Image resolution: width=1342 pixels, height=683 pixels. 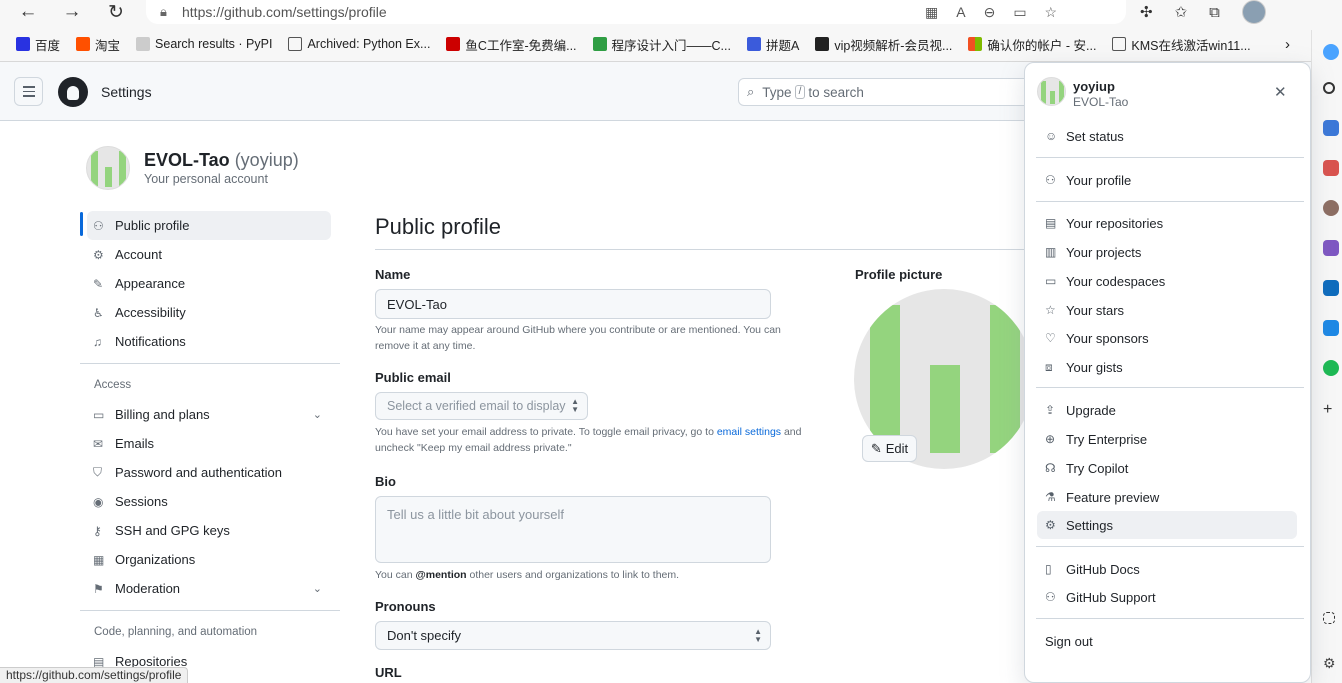 I want to click on account-name: EVOL-Tao (yoyiup), so click(x=221, y=160).